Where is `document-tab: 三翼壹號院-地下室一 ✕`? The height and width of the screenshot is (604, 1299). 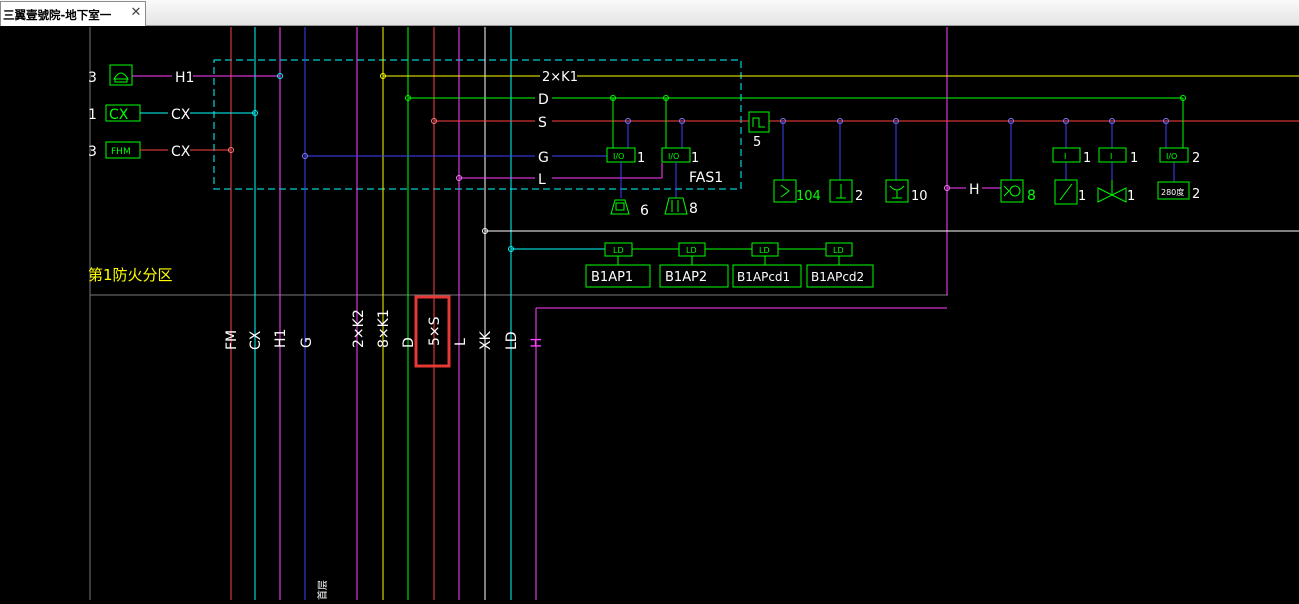
document-tab: 三翼壹號院-地下室一 ✕ is located at coordinates (73, 13).